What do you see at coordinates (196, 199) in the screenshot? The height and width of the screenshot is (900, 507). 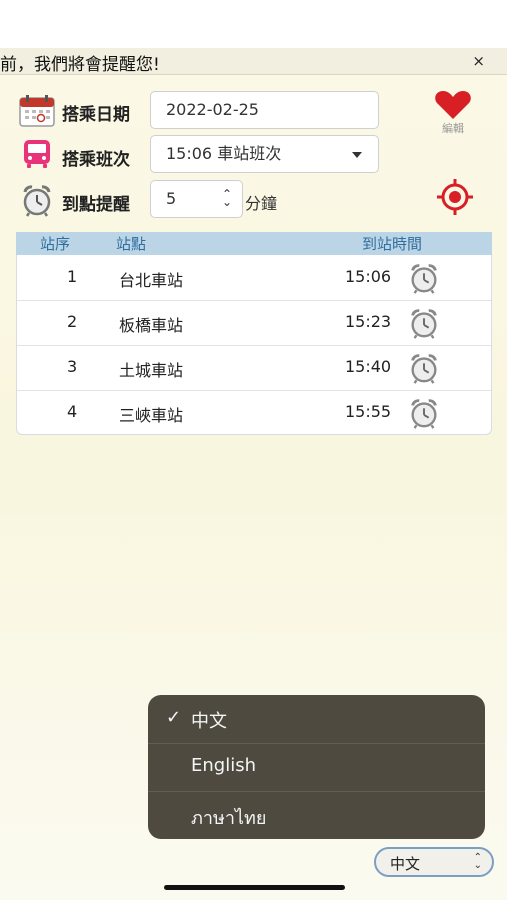 I see `reminder-minutes-select: 5 ⌃ ⌄` at bounding box center [196, 199].